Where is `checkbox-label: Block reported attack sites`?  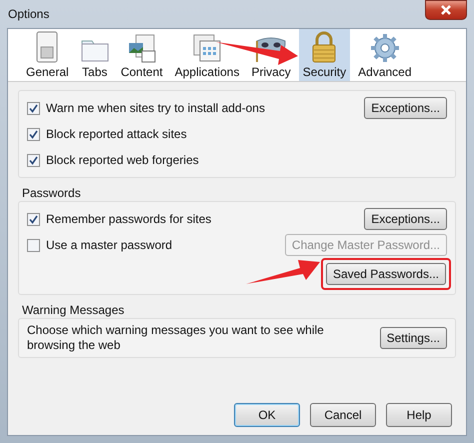
checkbox-label: Block reported attack sites is located at coordinates (117, 134).